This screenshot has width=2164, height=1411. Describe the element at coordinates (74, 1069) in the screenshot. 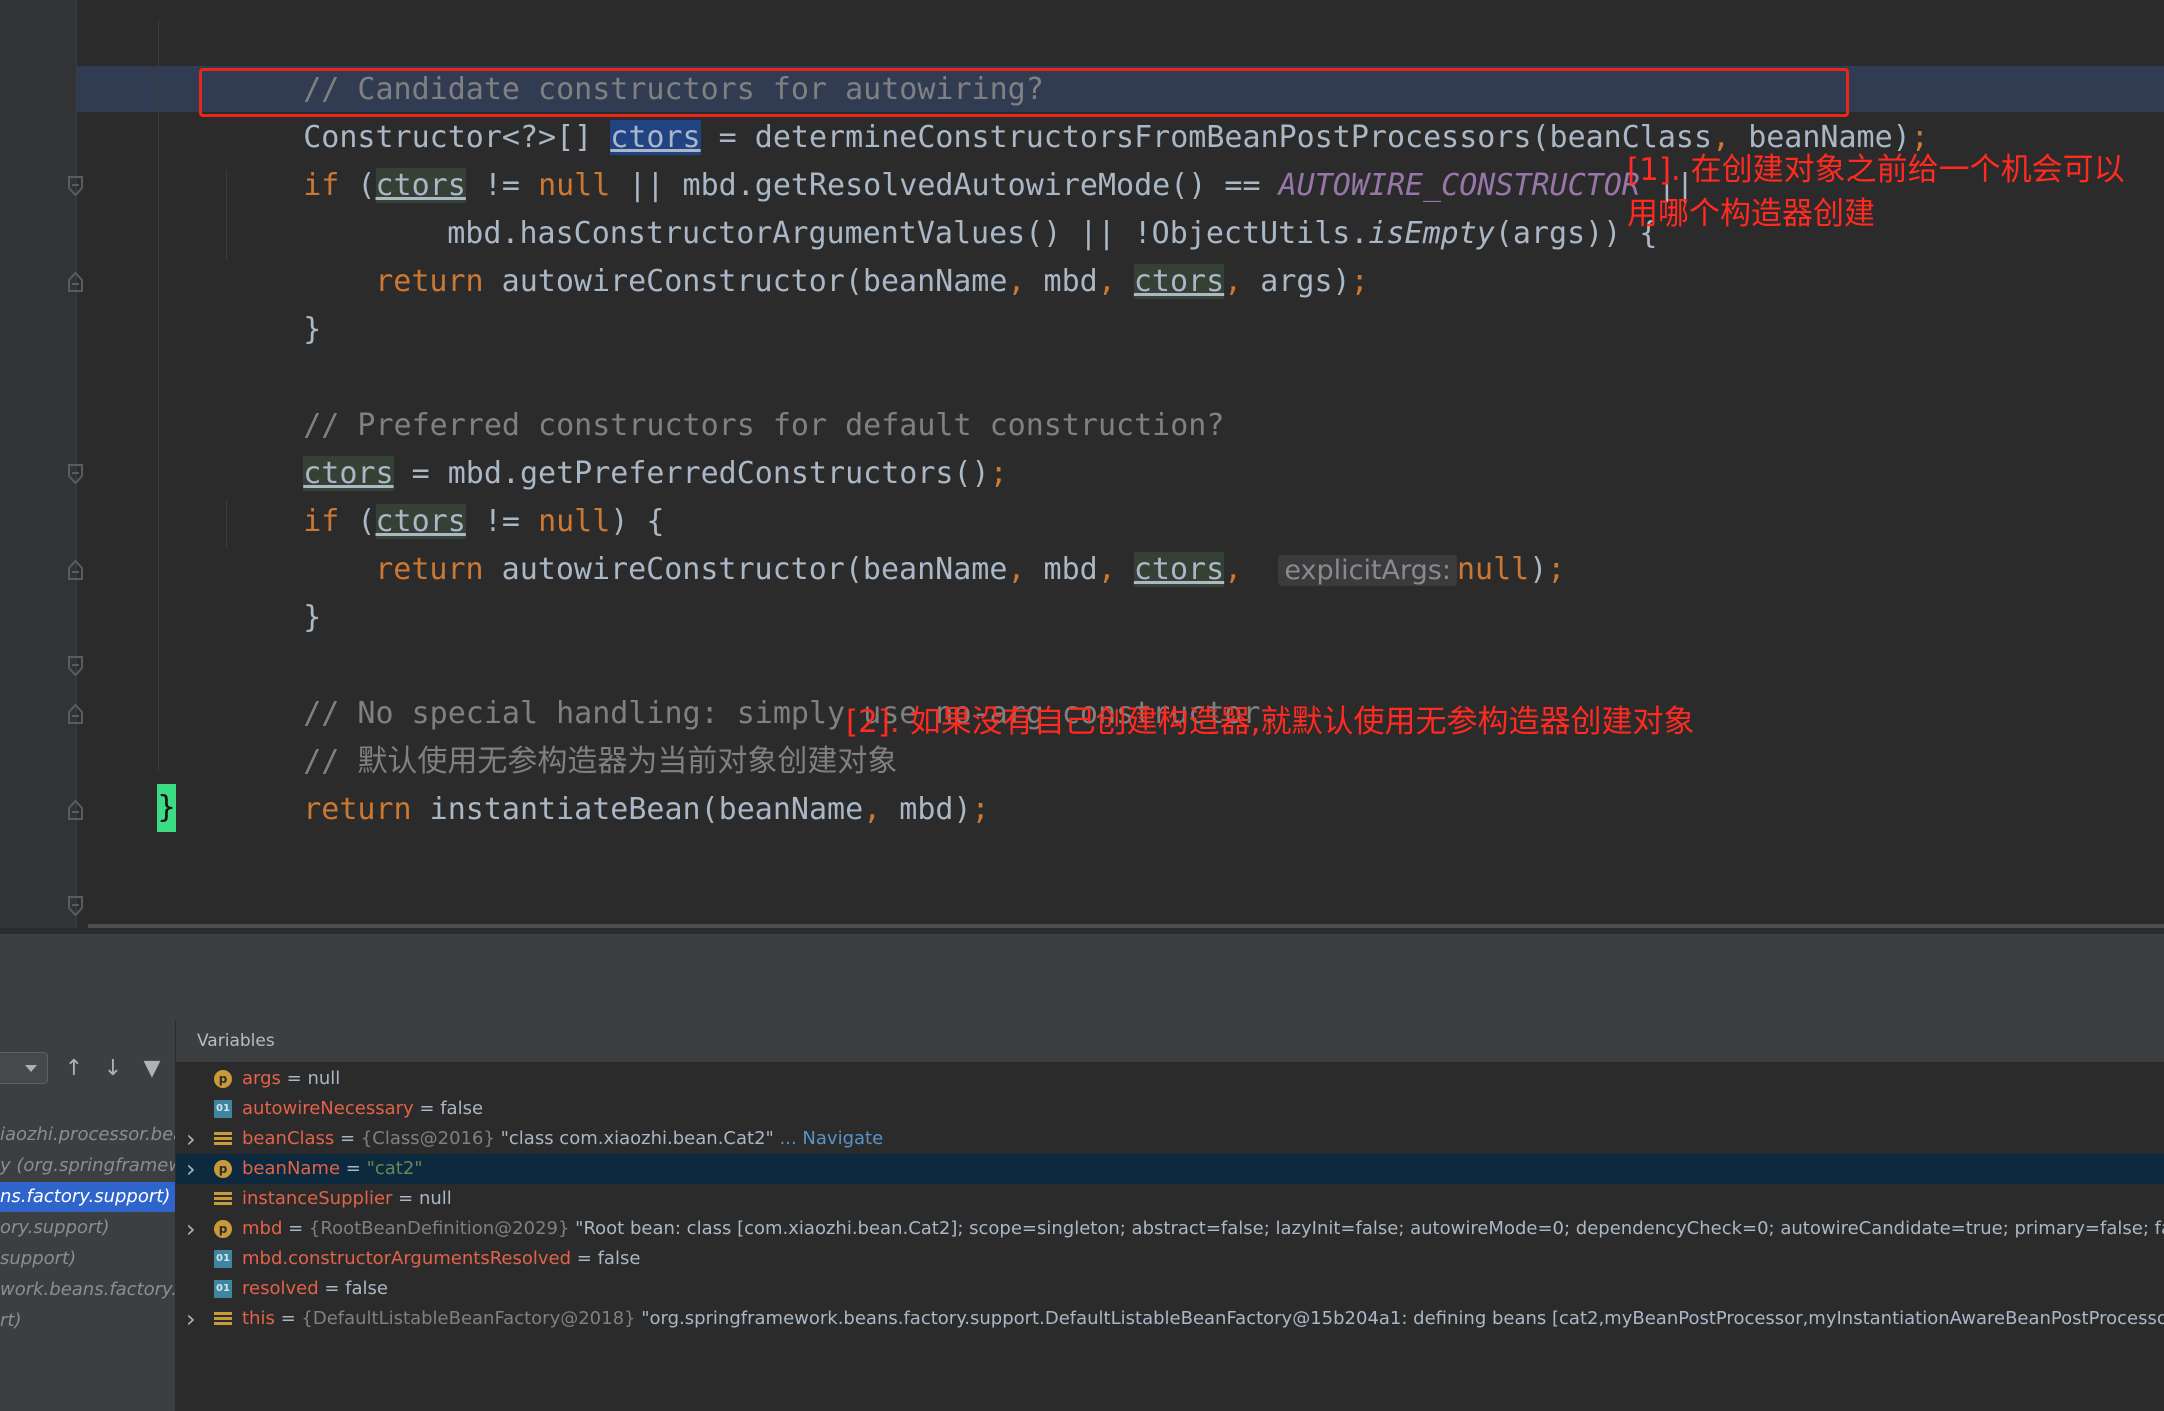

I see `arrow-up-icon: ↑` at that location.